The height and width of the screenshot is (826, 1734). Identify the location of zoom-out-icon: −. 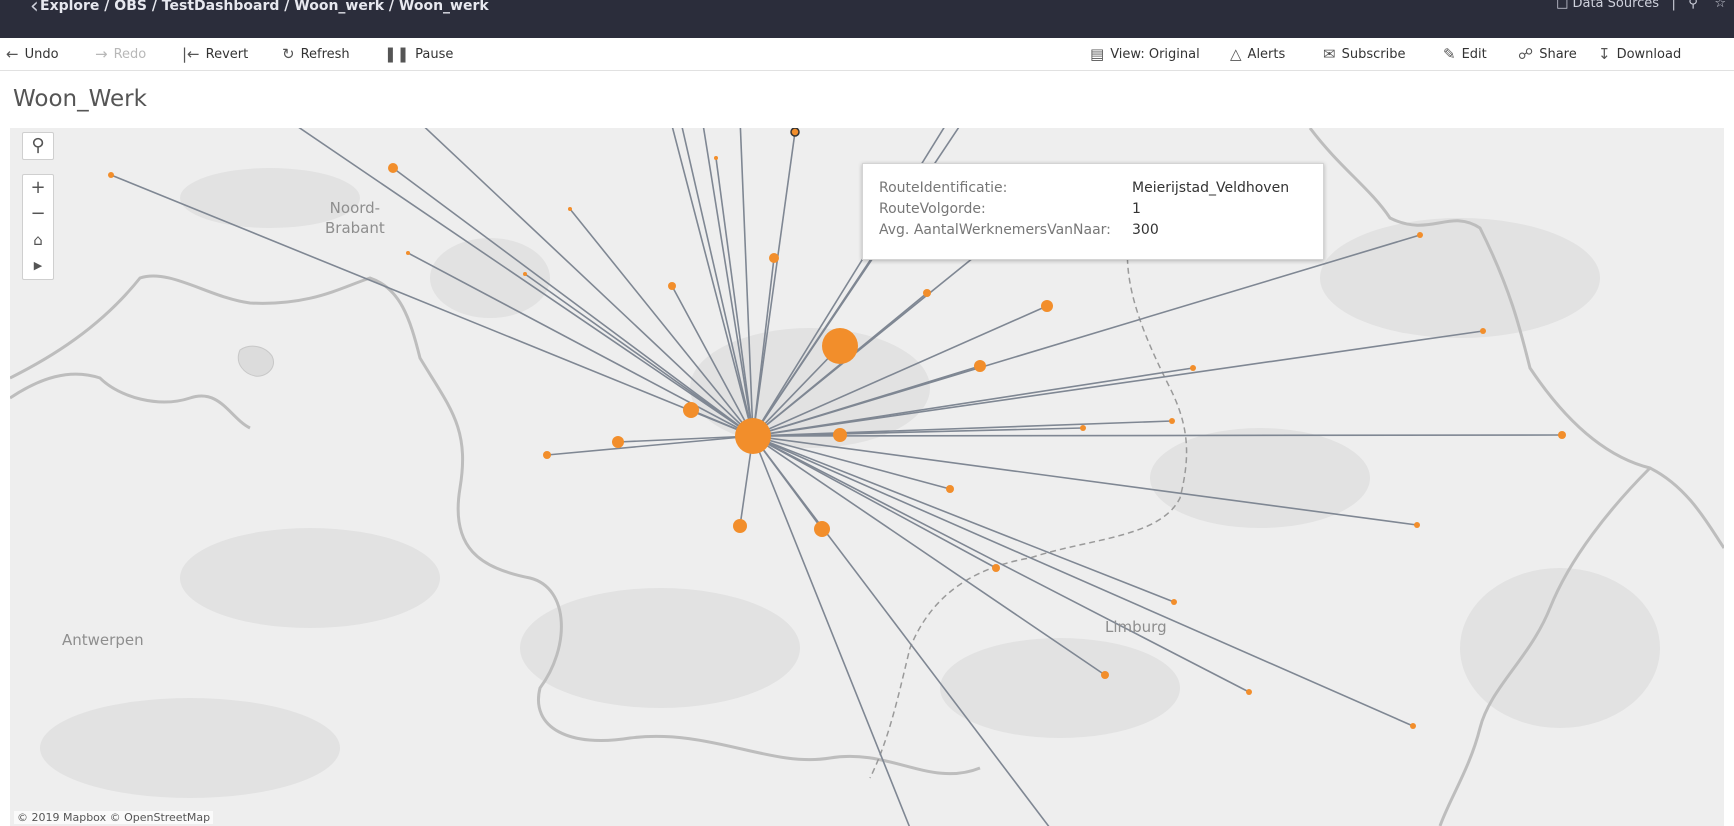
(38, 214).